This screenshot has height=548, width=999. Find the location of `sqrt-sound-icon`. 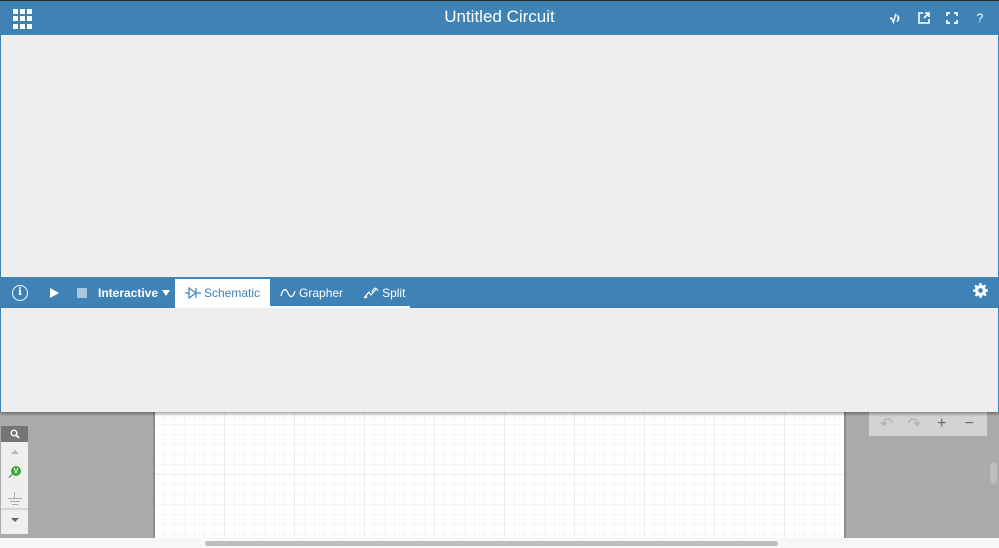

sqrt-sound-icon is located at coordinates (896, 18).